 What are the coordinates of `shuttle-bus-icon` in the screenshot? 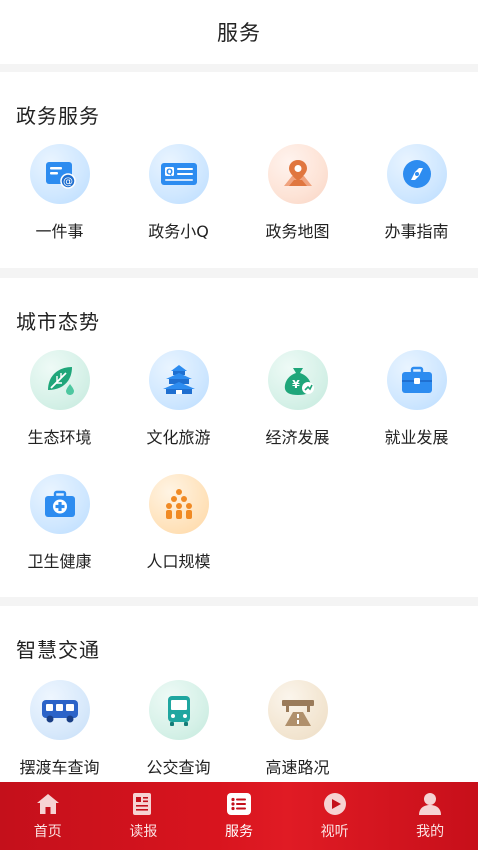 It's located at (59, 710).